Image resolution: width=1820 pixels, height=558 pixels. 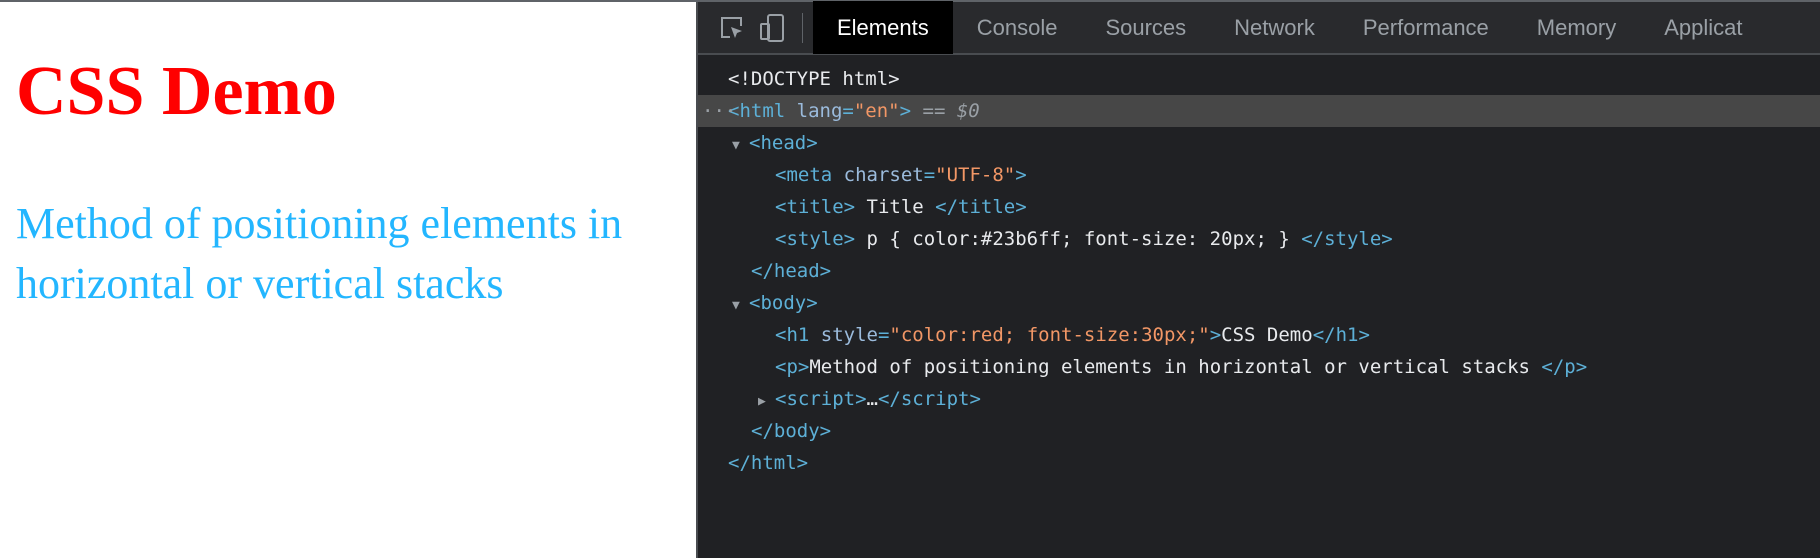 I want to click on h1-close-tag: </h1>, so click(x=1341, y=335).